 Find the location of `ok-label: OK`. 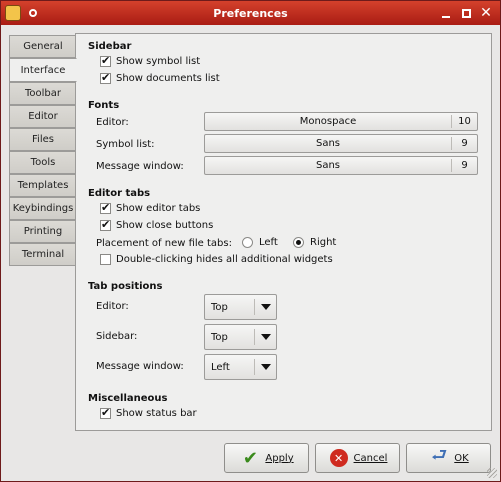

ok-label: OK is located at coordinates (461, 458).